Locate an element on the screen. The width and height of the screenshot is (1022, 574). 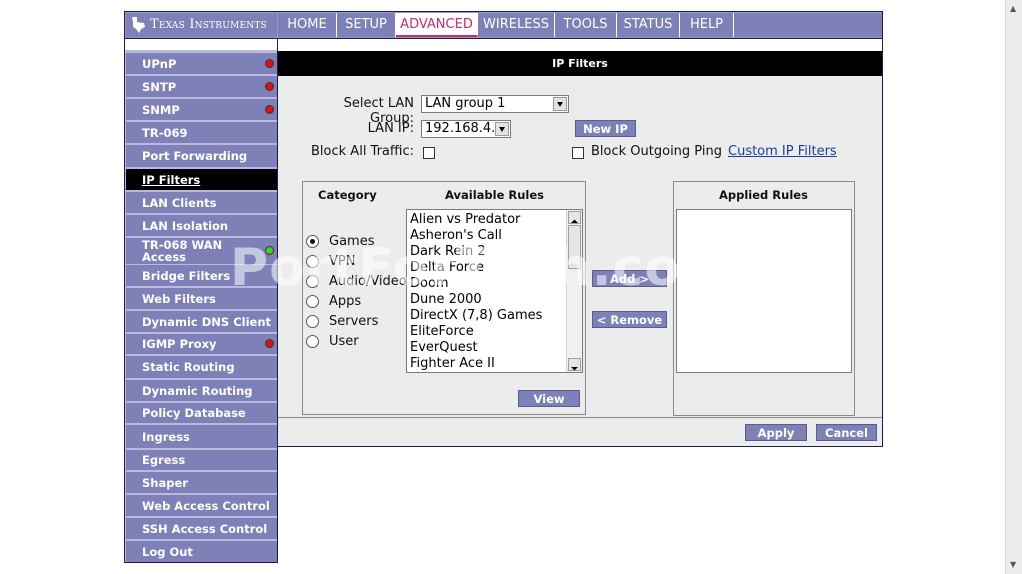
sidebar-item-sntp: SNTP is located at coordinates (201, 86).